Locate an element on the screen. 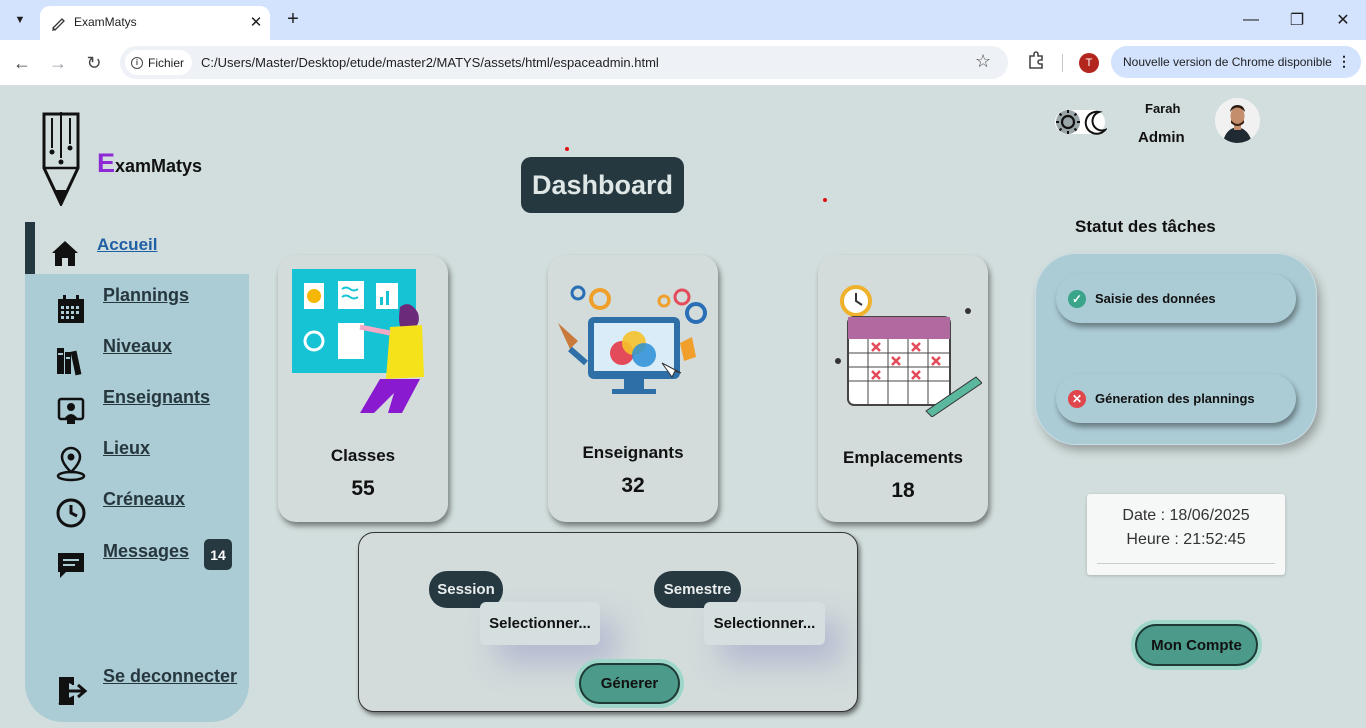 This screenshot has height=728, width=1366. sidebar-item-creneaux: Créneaux is located at coordinates (150, 509).